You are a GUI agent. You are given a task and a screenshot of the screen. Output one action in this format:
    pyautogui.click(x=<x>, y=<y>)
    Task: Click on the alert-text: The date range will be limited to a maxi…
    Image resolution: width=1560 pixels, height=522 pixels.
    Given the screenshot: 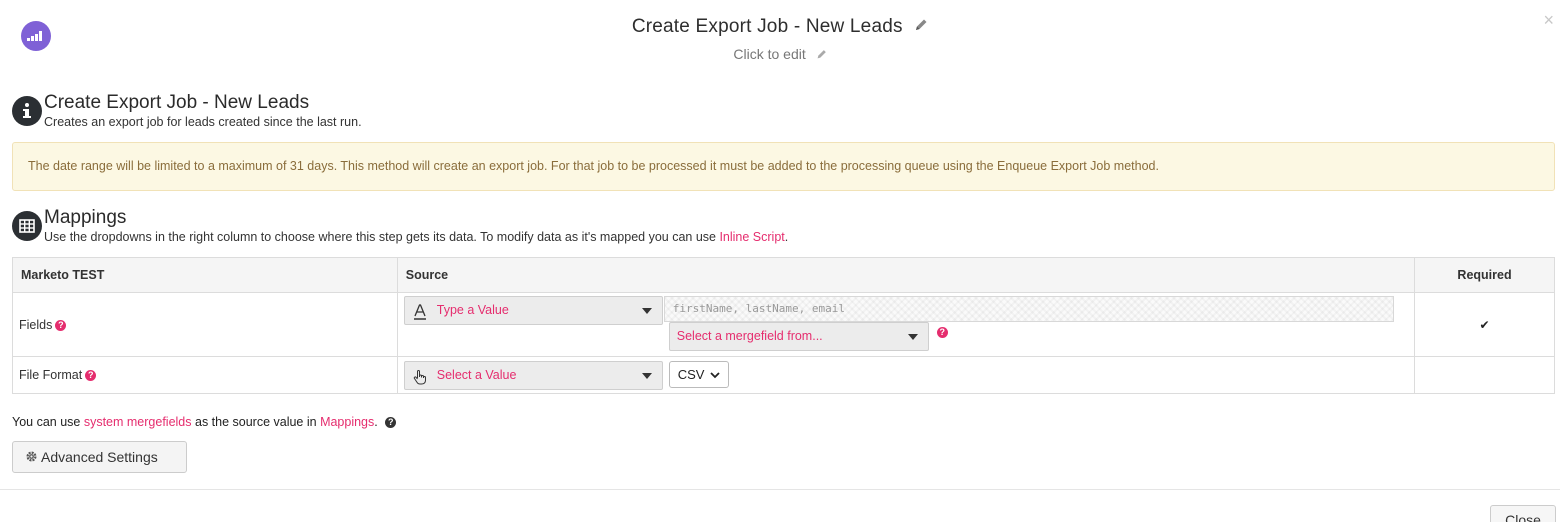 What is the action you would take?
    pyautogui.click(x=593, y=166)
    